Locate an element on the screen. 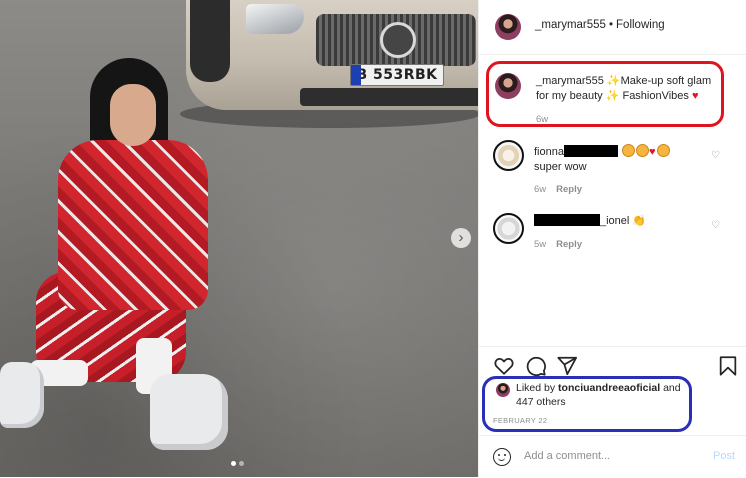 Image resolution: width=746 pixels, height=478 pixels. carousel-dot-active is located at coordinates (233, 463).